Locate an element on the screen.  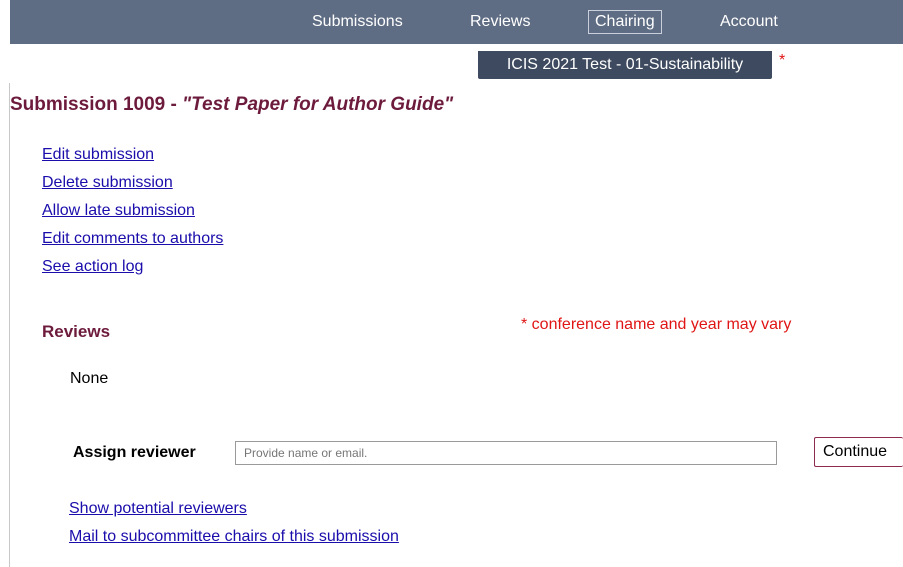
annotation-note: * conference name and year may vary is located at coordinates (656, 324).